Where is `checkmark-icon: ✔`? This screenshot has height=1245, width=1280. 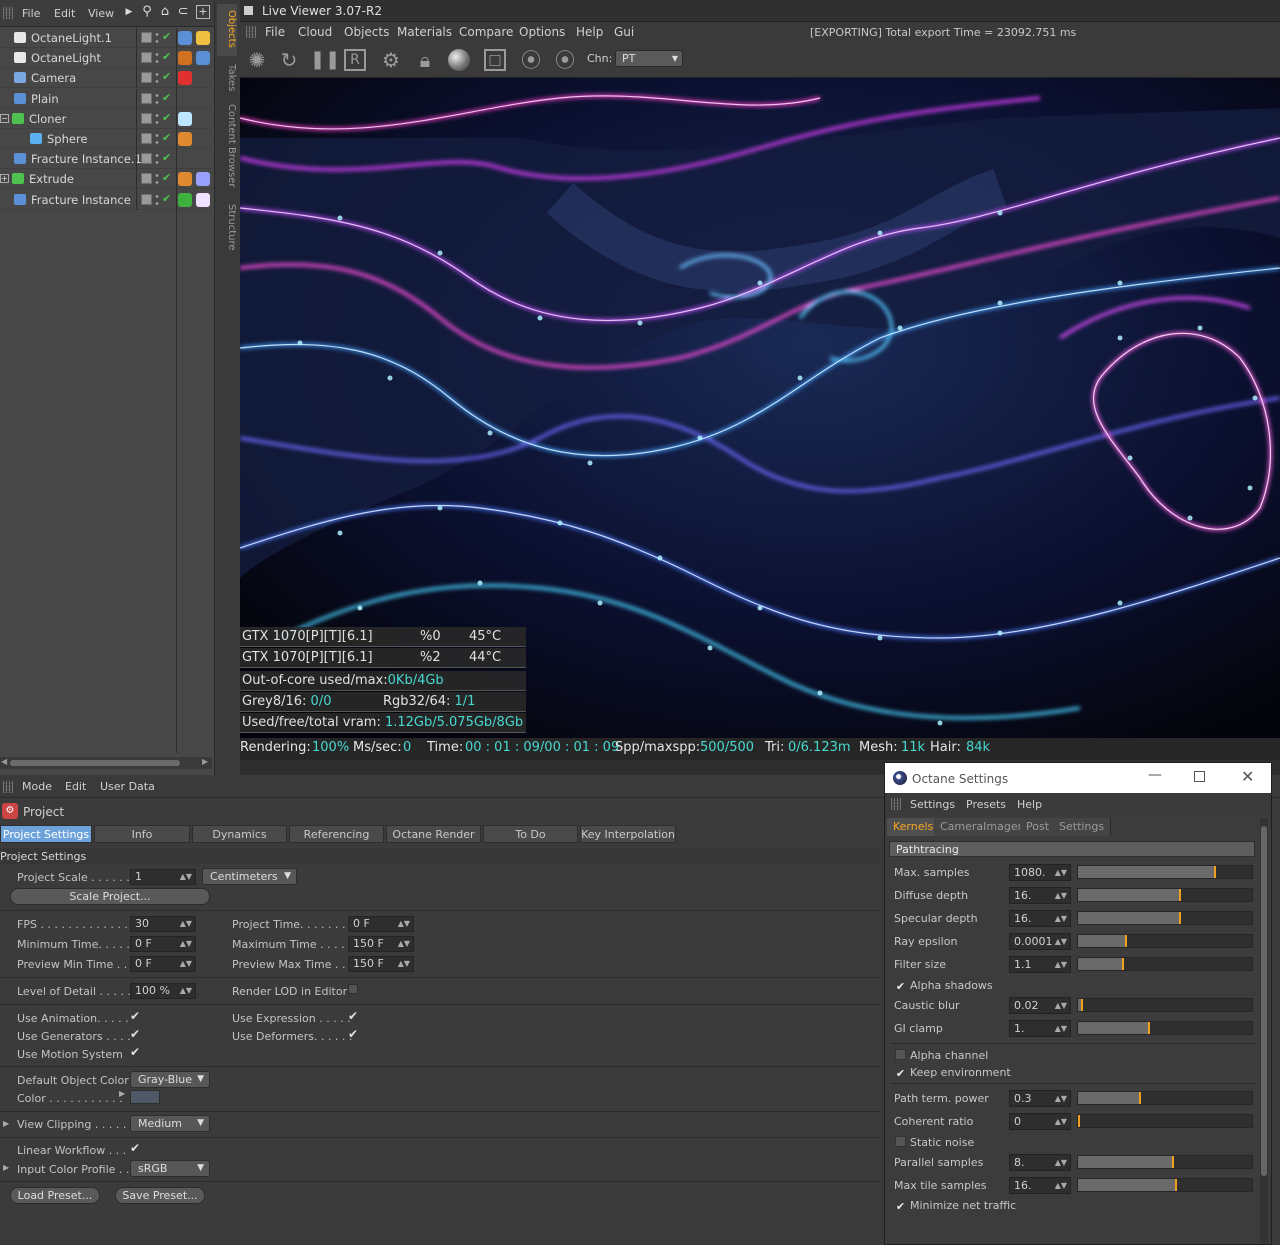 checkmark-icon: ✔ is located at coordinates (900, 1074).